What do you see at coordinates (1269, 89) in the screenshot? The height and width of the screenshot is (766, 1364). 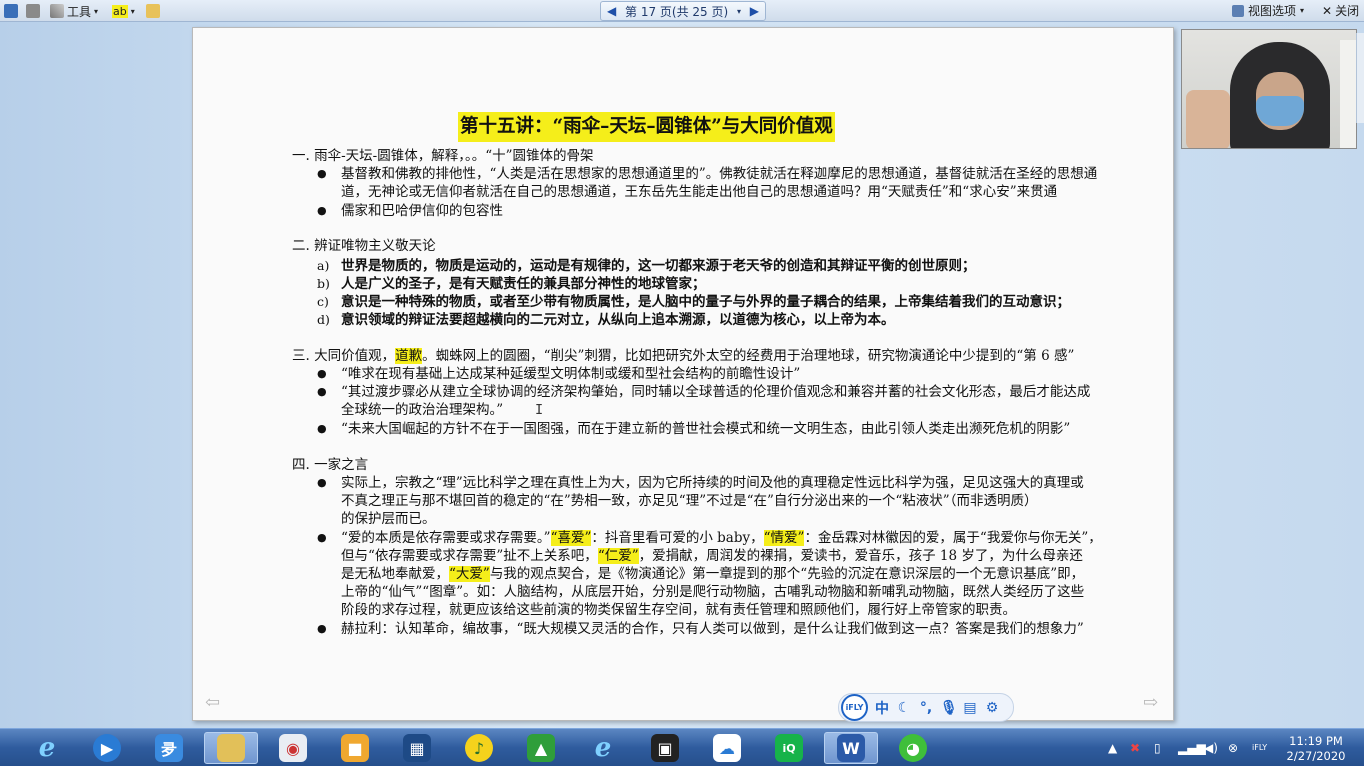 I see `webcam-video` at bounding box center [1269, 89].